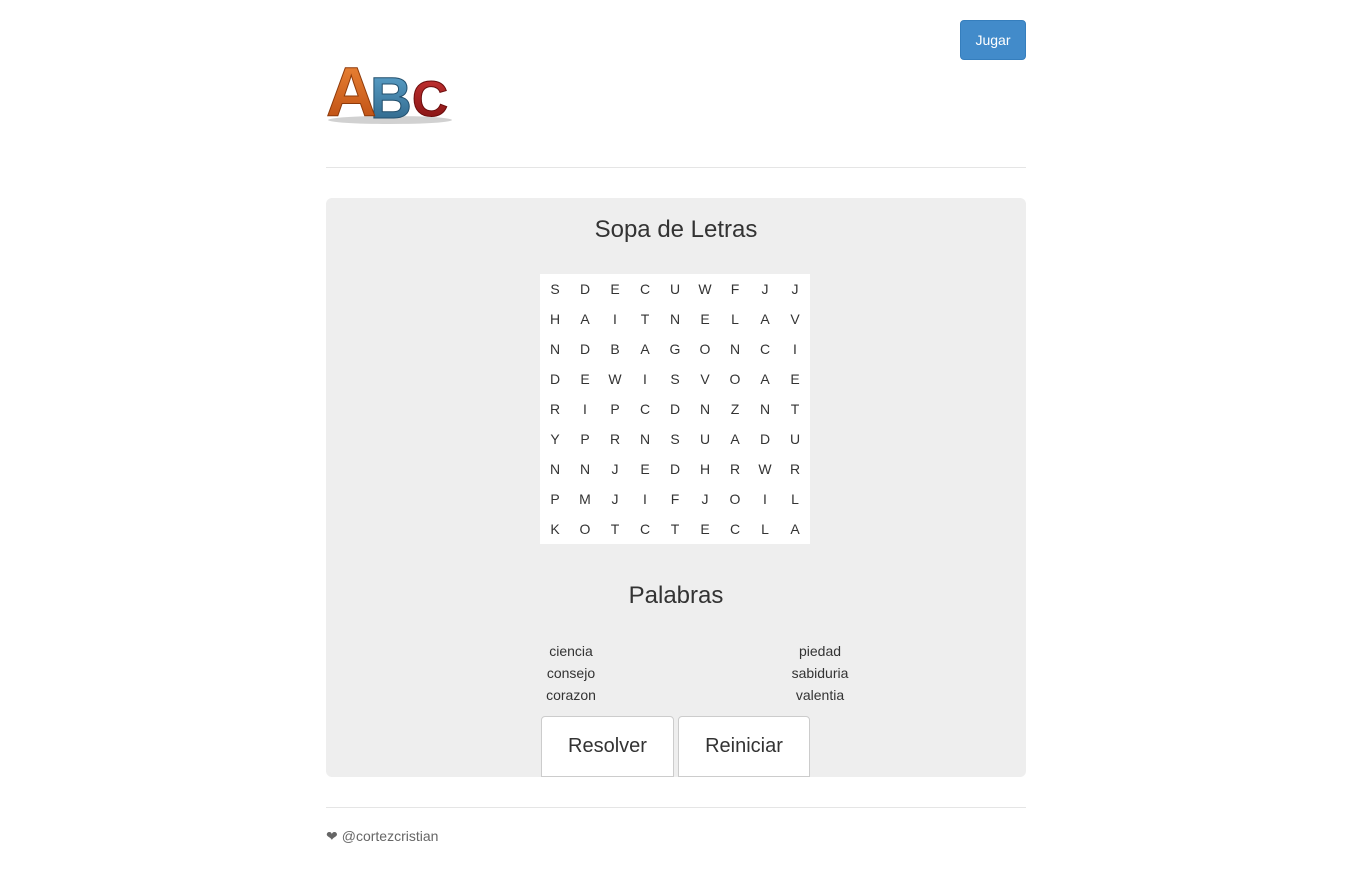  I want to click on word-item: consejo, so click(571, 673).